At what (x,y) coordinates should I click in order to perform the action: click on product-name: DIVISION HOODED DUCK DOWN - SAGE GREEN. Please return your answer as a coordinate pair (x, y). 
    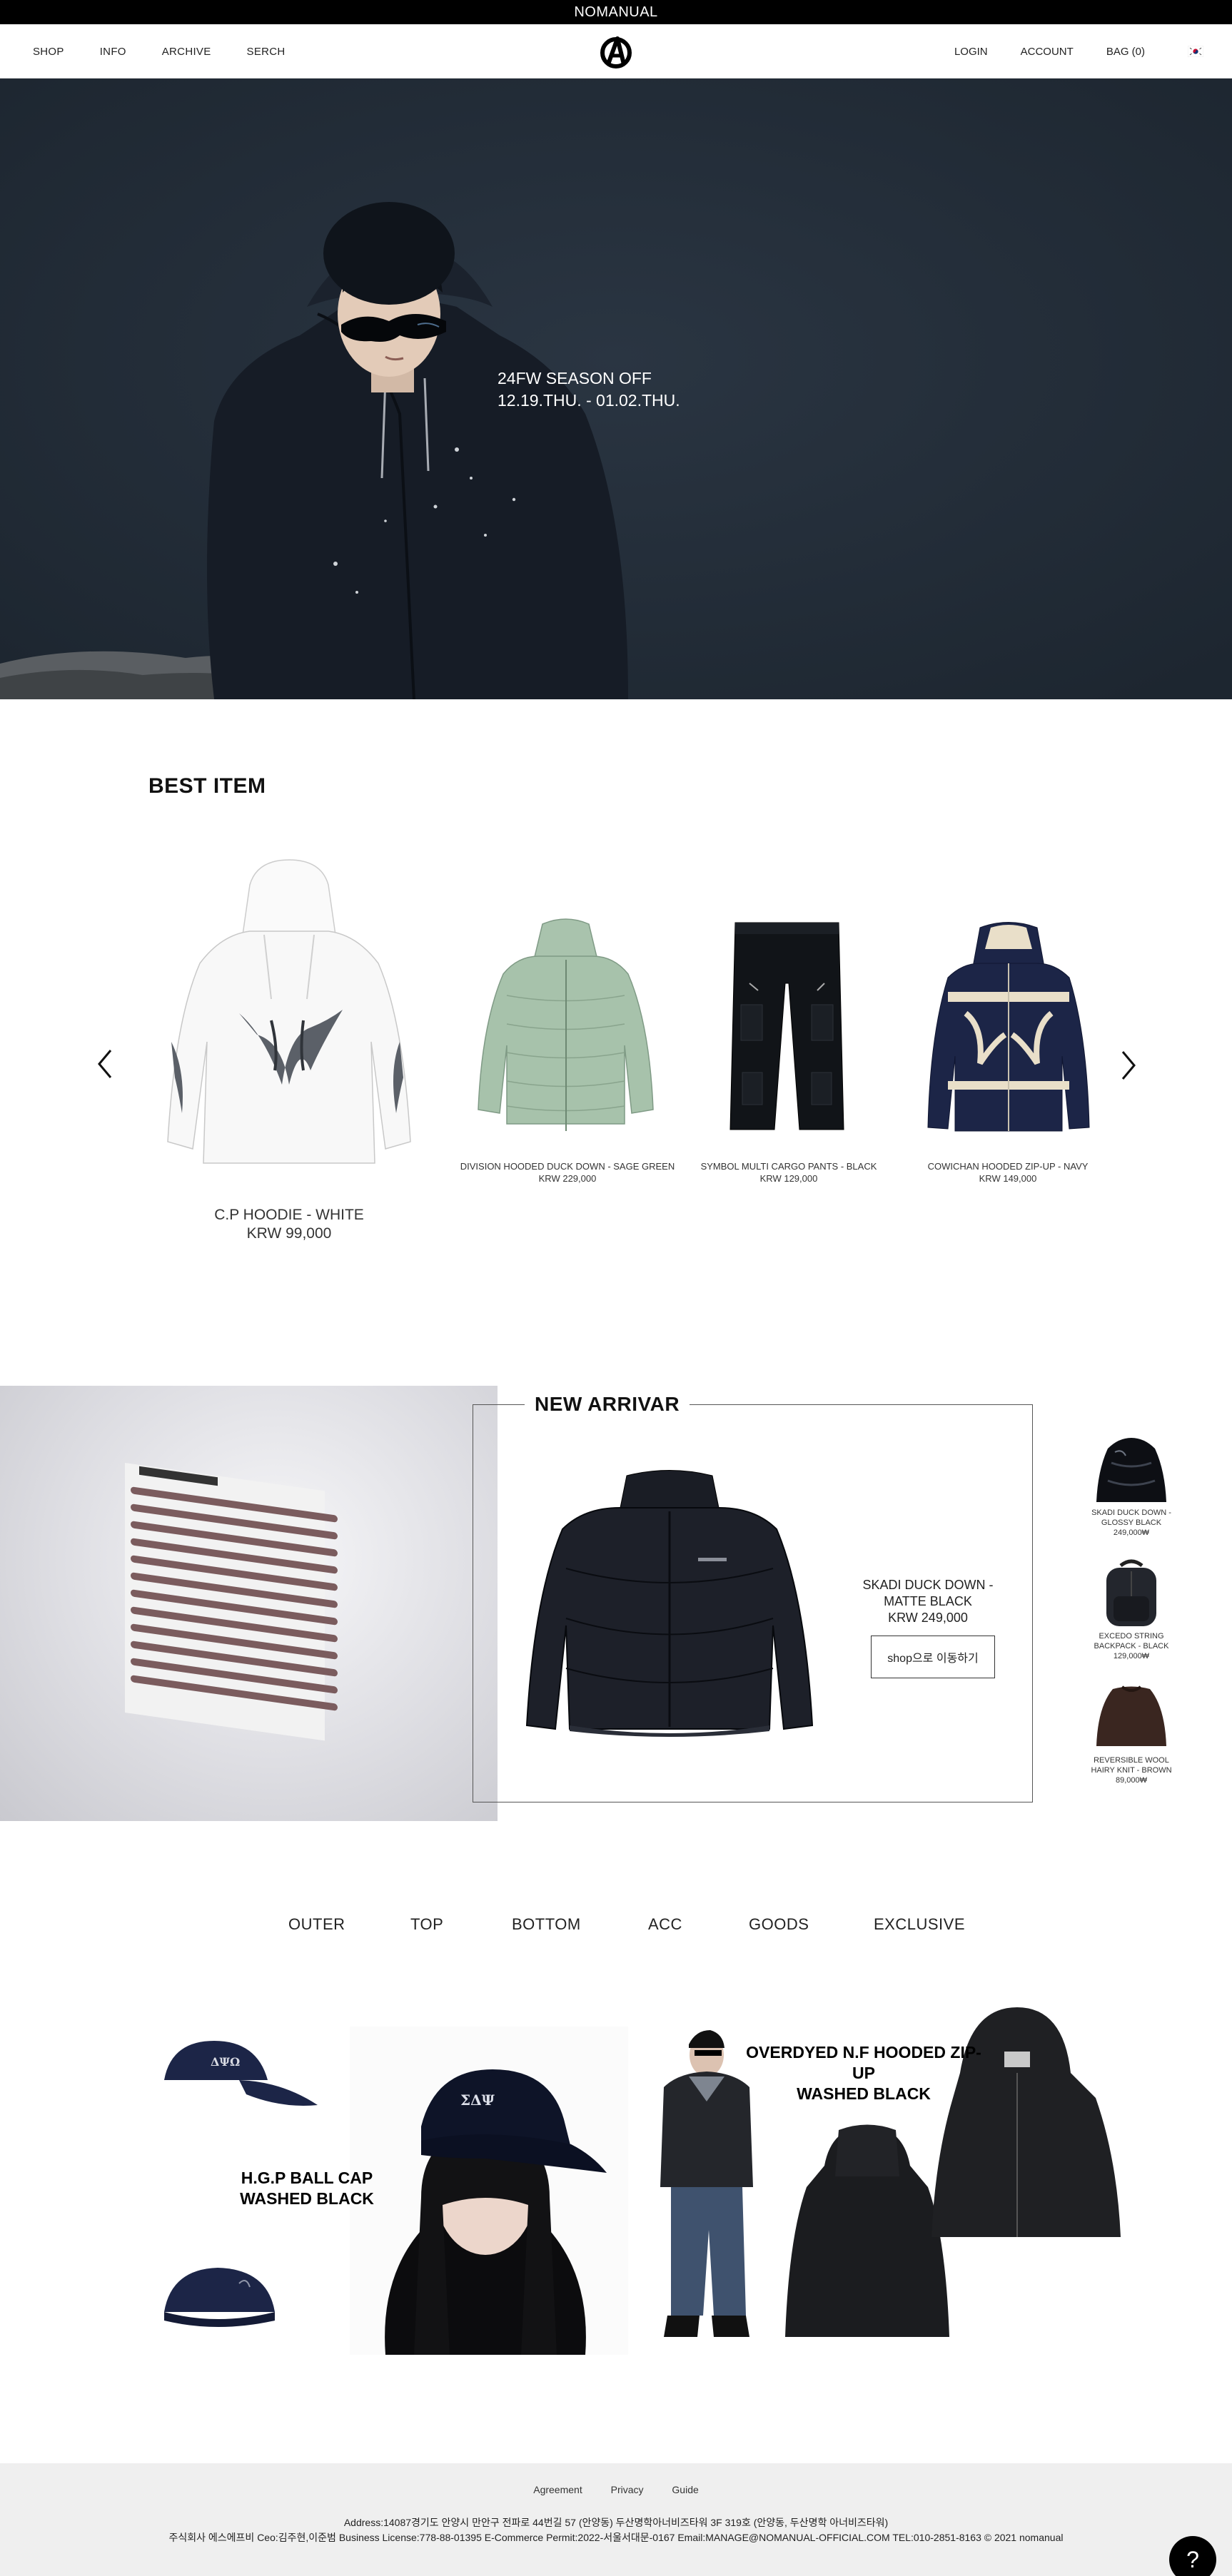
    Looking at the image, I should click on (567, 1166).